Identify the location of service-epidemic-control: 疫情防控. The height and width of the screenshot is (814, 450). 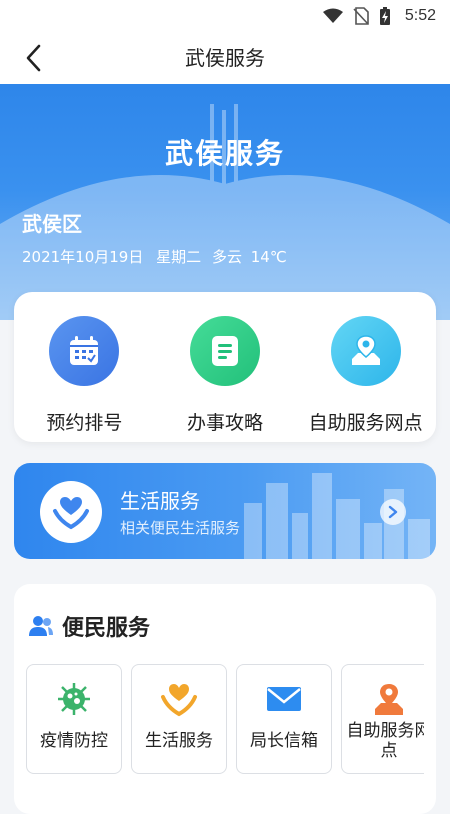
(74, 719).